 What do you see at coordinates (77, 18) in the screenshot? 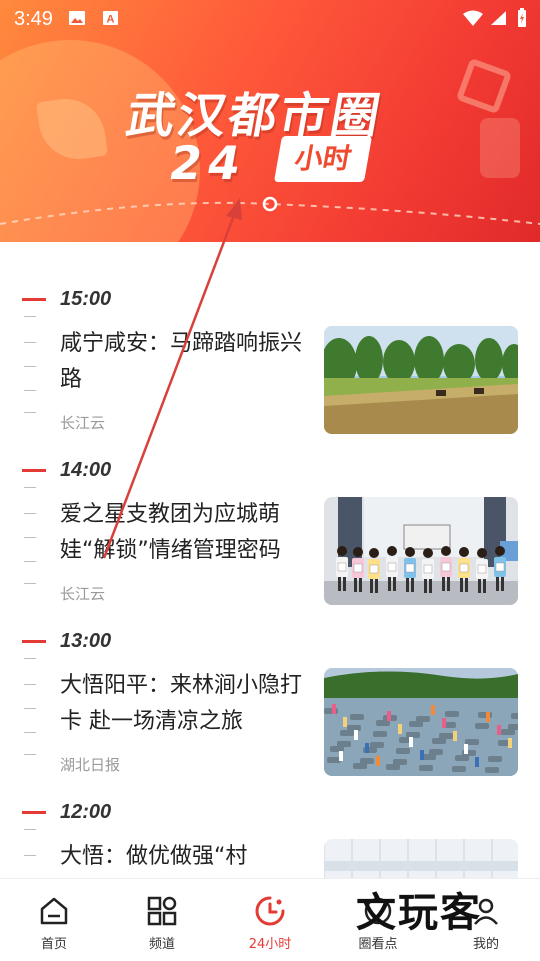
I see `gallery-icon` at bounding box center [77, 18].